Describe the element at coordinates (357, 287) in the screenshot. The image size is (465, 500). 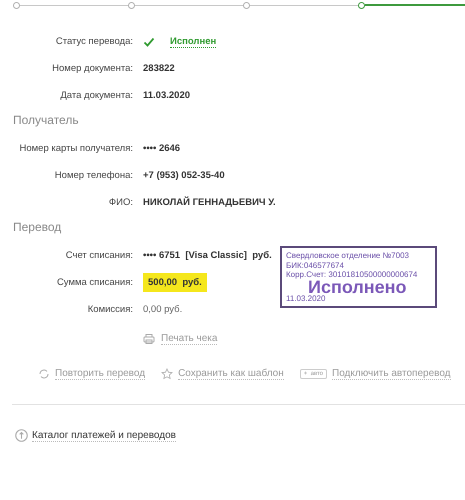
I see `stamp-status: Исполнено` at that location.